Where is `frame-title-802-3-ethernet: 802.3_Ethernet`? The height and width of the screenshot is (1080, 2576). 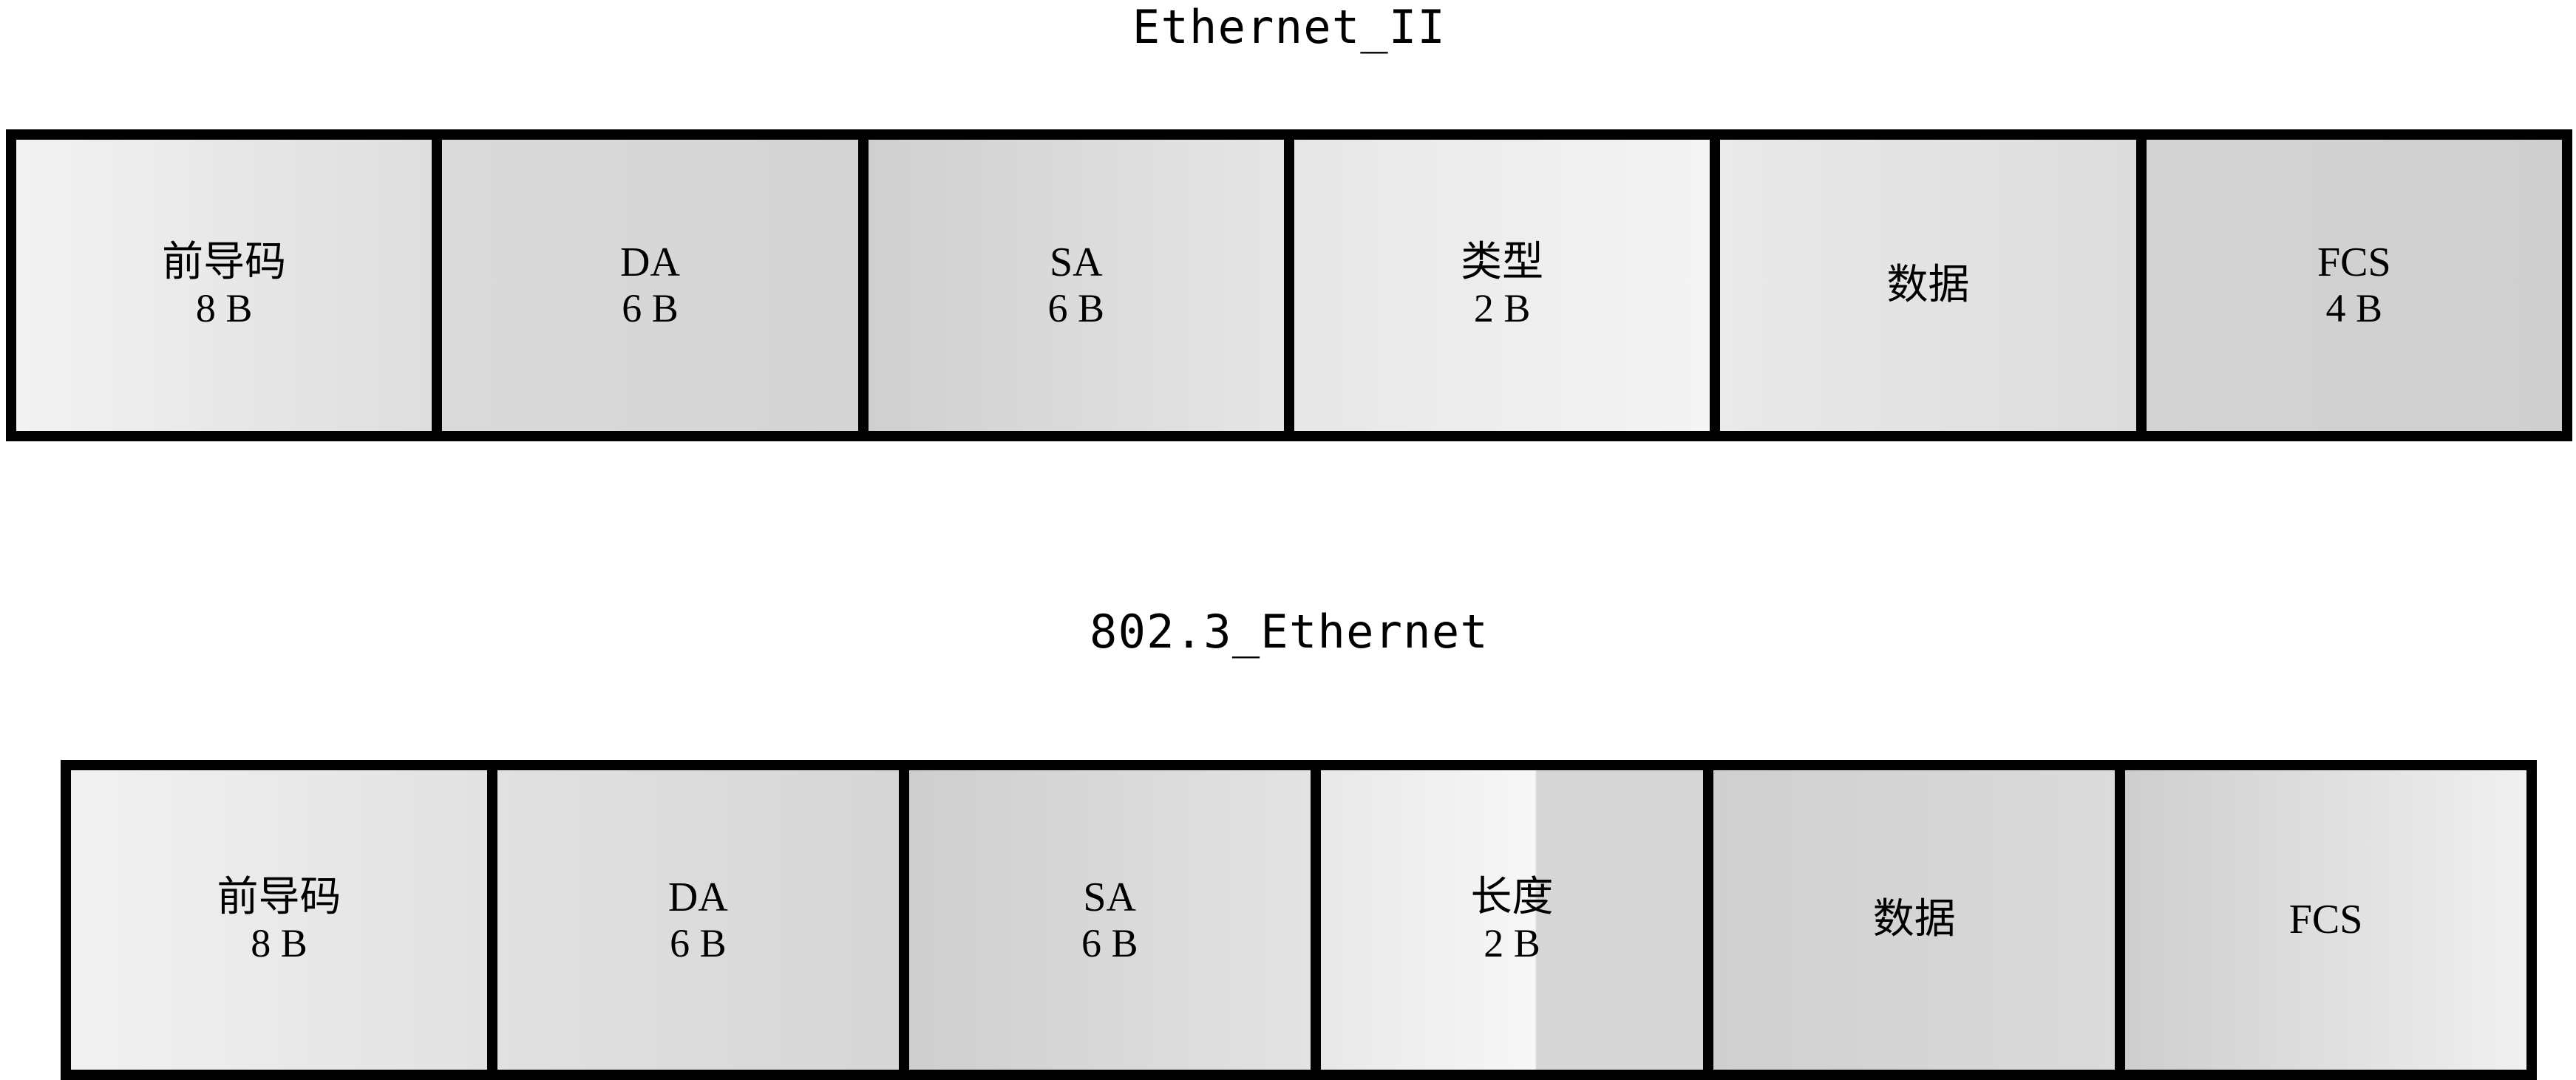
frame-title-802-3-ethernet: 802.3_Ethernet is located at coordinates (1289, 632).